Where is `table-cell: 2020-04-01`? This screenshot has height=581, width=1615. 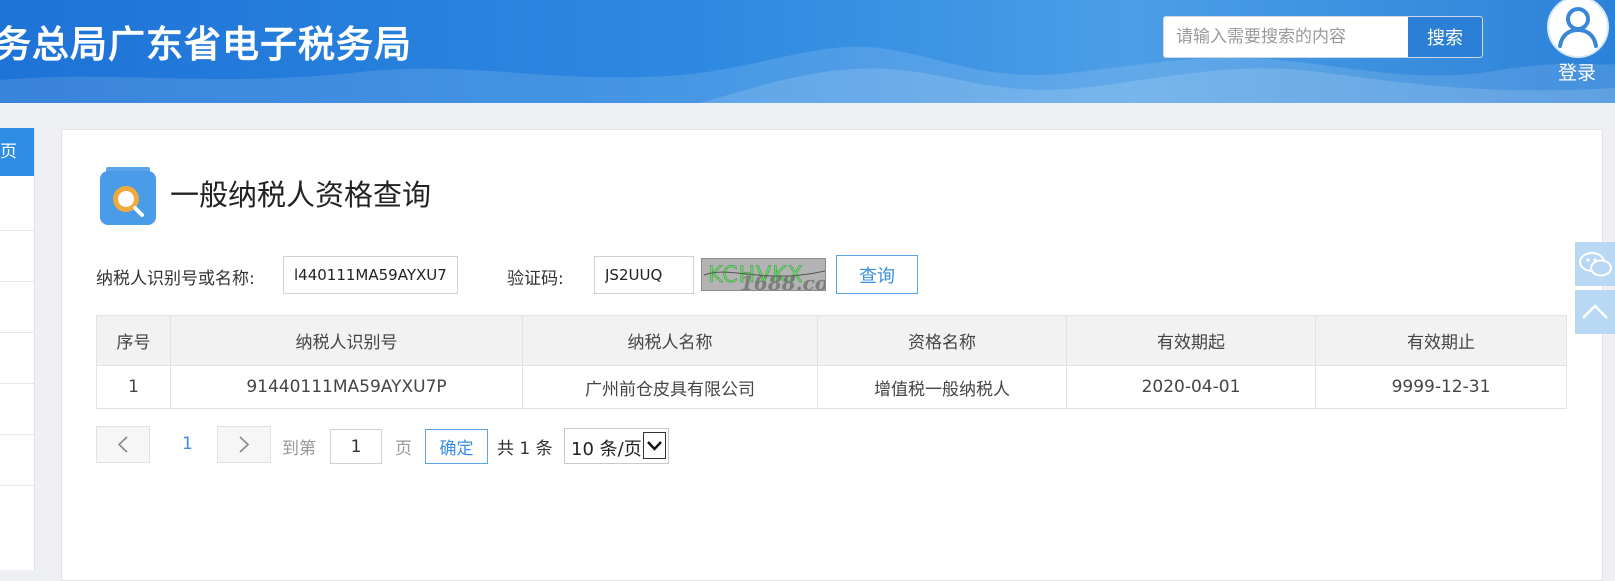 table-cell: 2020-04-01 is located at coordinates (1191, 387).